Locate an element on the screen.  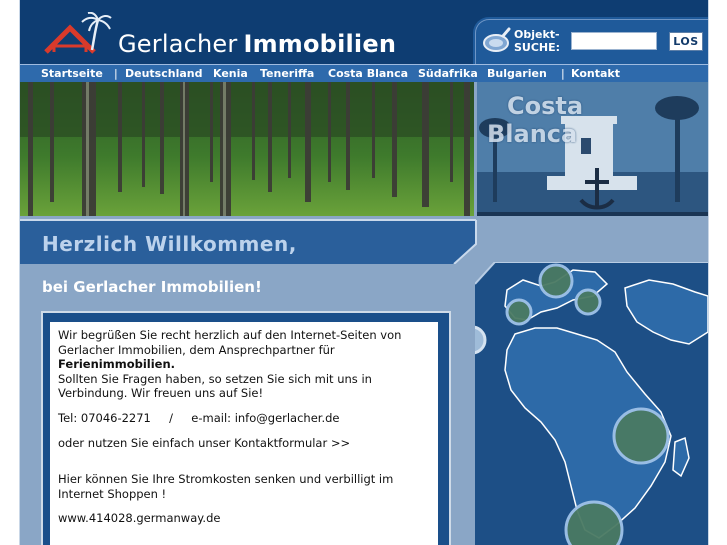
nav-item-teneriffa: Teneriffa is located at coordinates (287, 73).